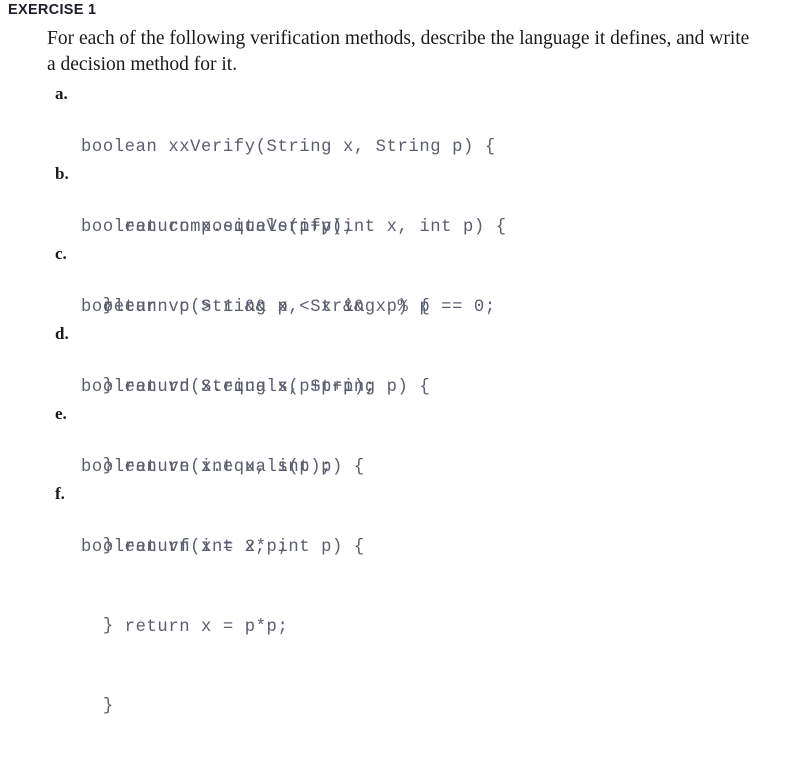  Describe the element at coordinates (62, 333) in the screenshot. I see `list-item-marker: d.` at that location.